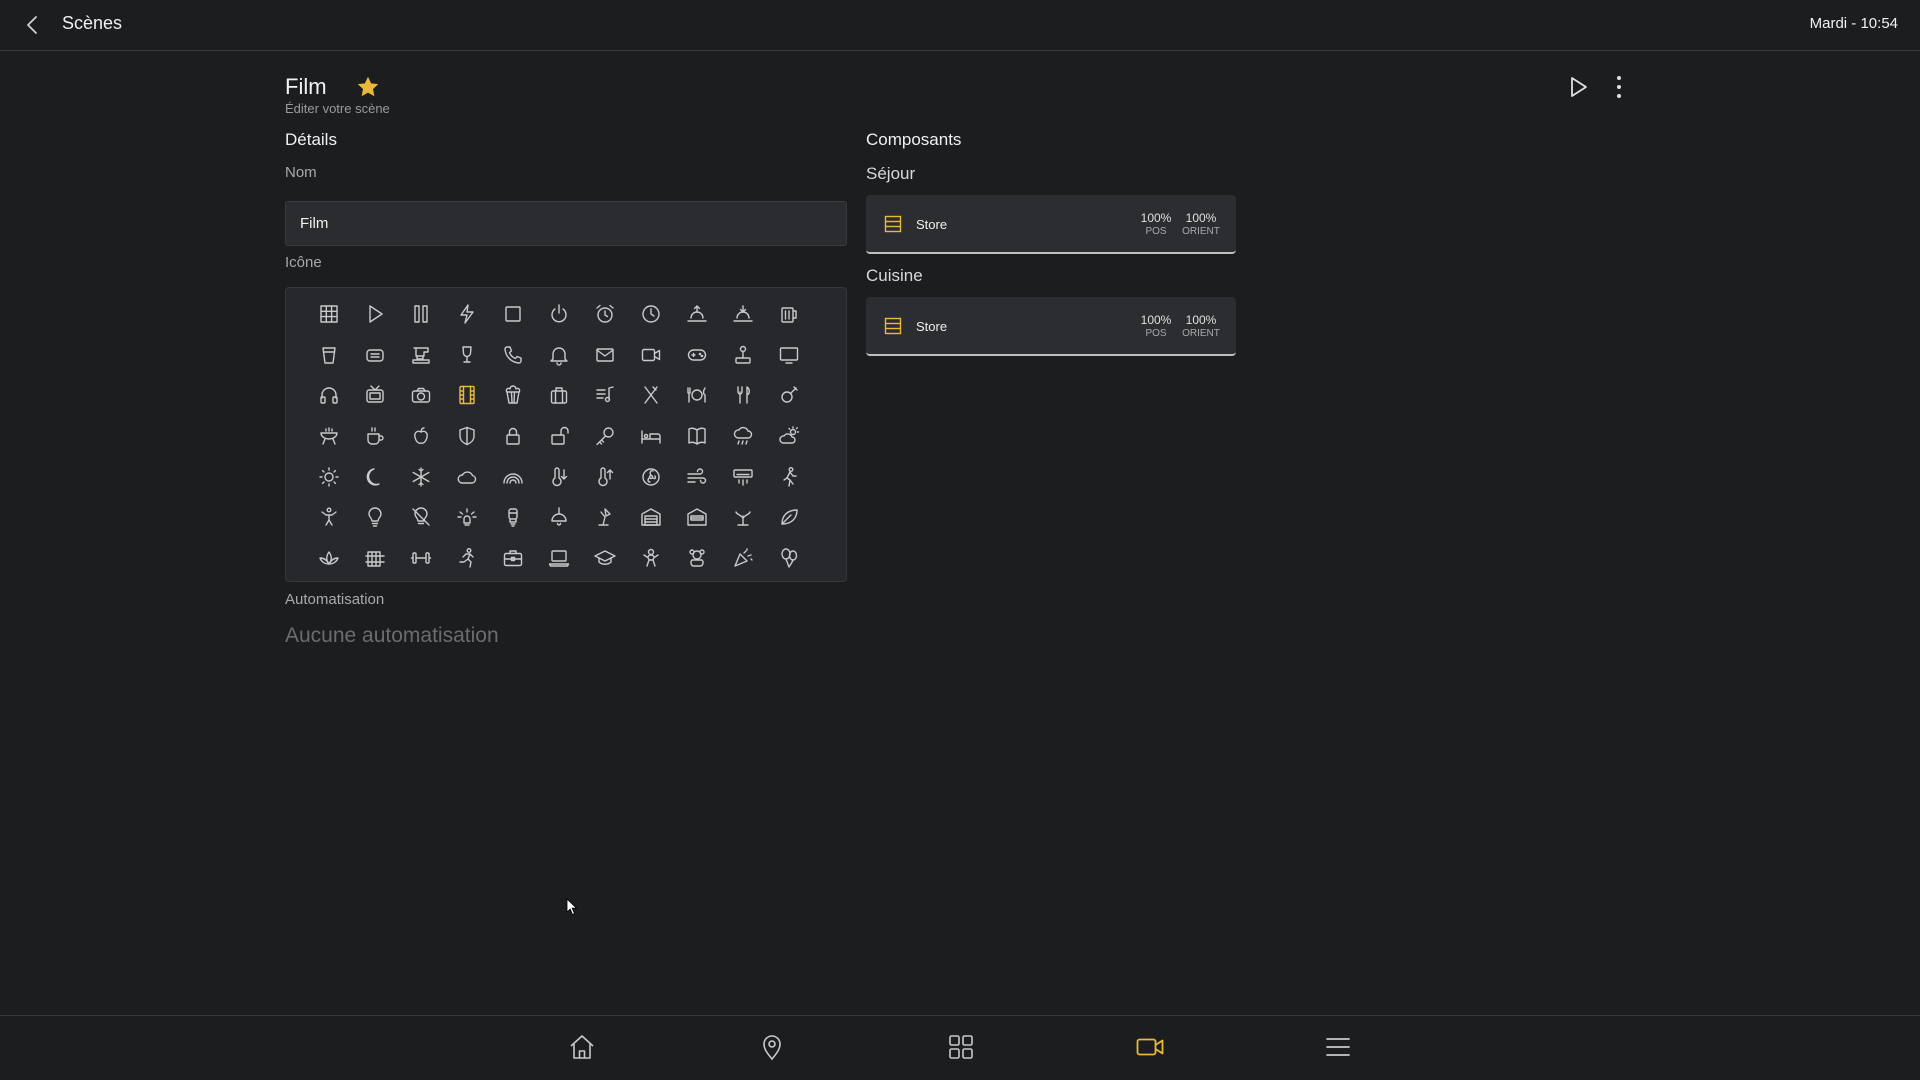  What do you see at coordinates (605, 355) in the screenshot?
I see `mail-icon` at bounding box center [605, 355].